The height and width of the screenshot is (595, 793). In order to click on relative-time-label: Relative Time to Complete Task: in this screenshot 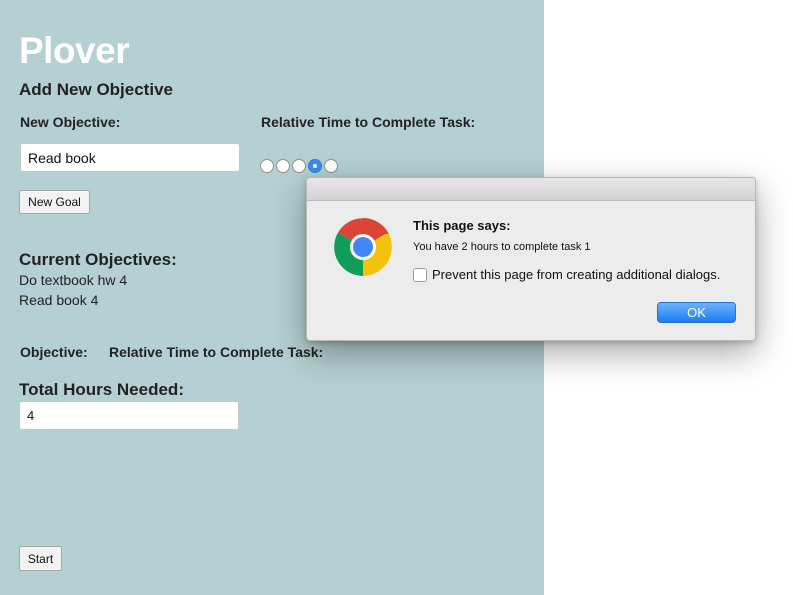, I will do `click(368, 122)`.